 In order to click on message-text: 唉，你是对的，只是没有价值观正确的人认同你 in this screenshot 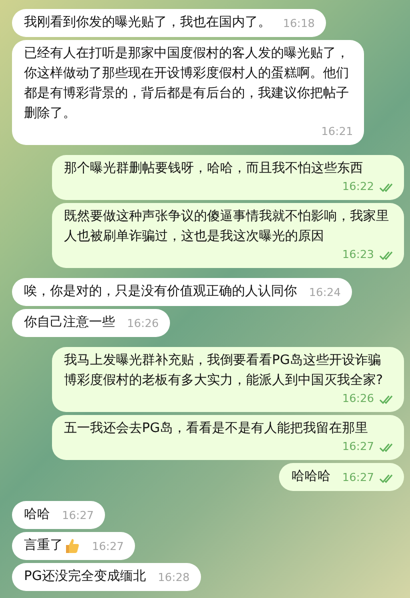, I will do `click(160, 292)`.